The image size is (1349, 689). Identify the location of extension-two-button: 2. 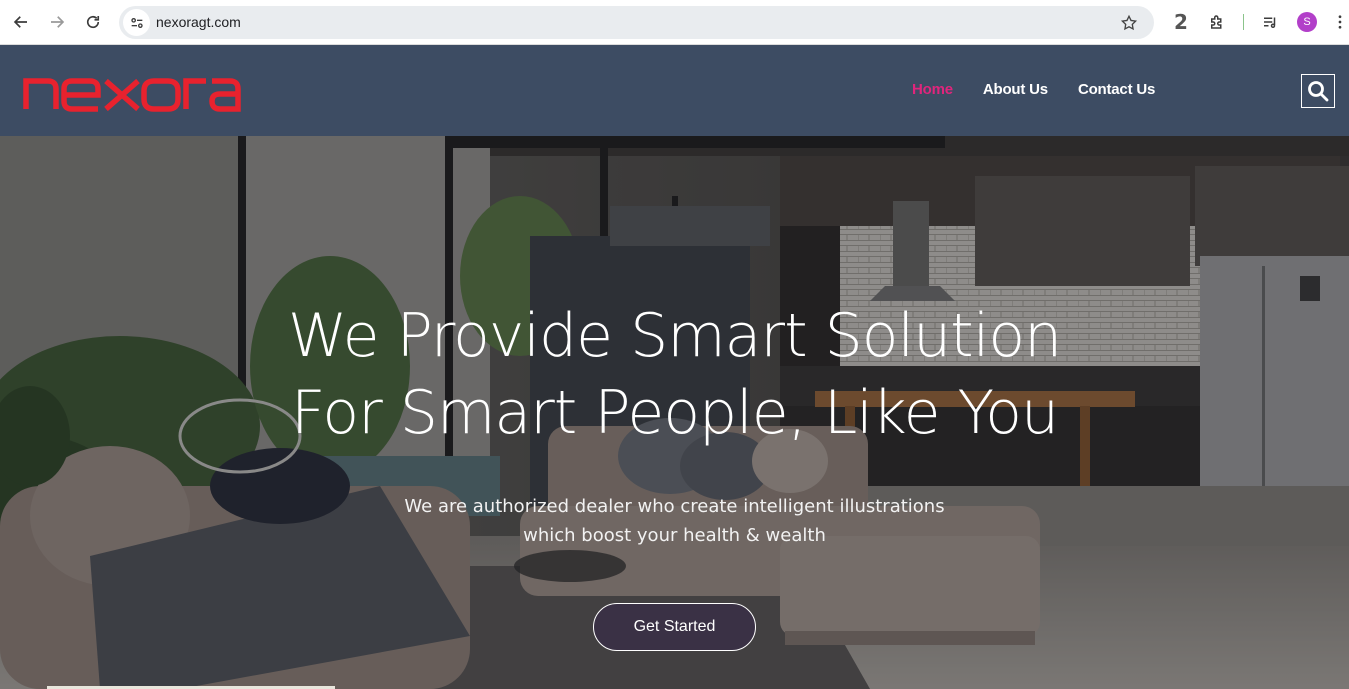
(1181, 22).